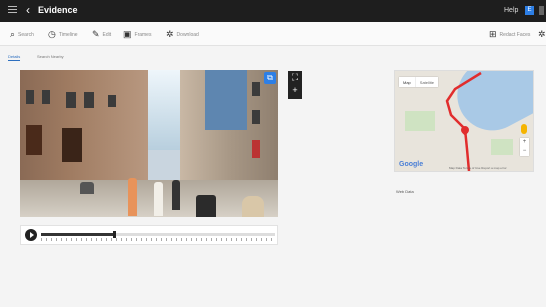 This screenshot has width=546, height=307. I want to click on seek-handle, so click(114, 234).